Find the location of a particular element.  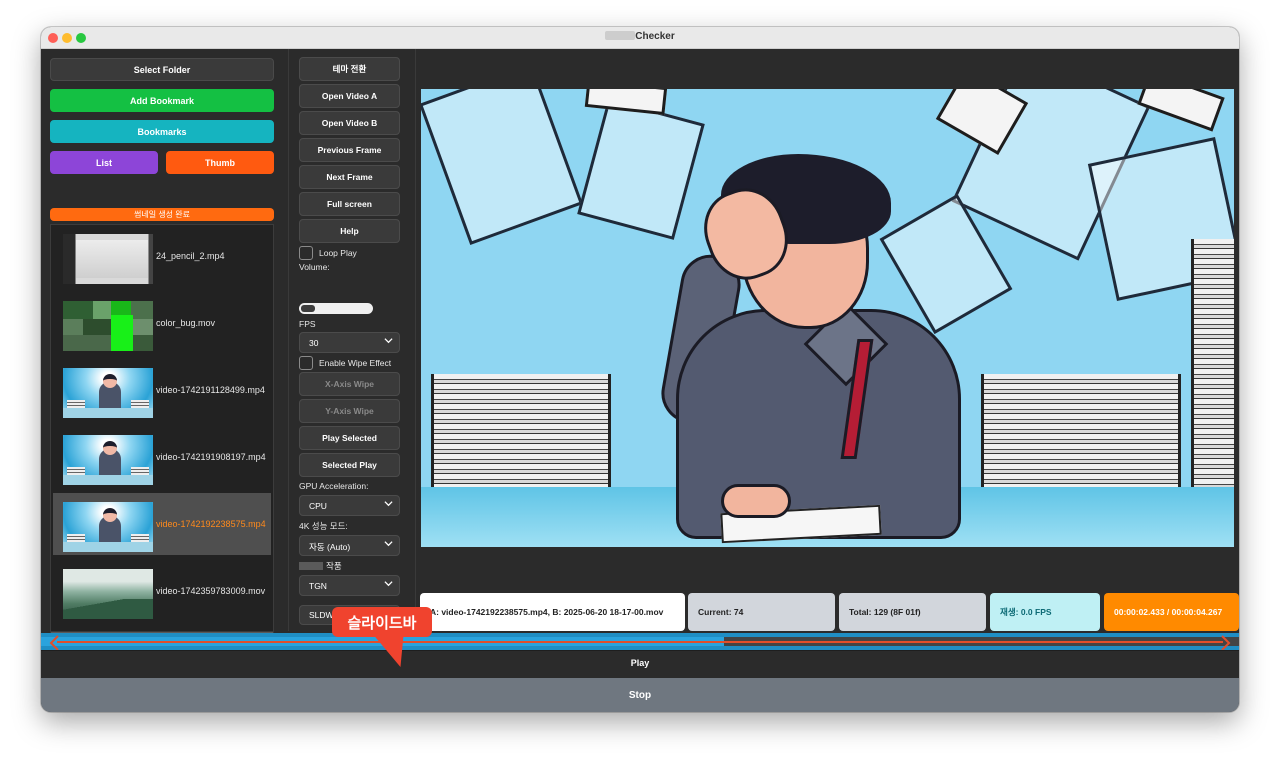

volume-slider is located at coordinates (336, 308).